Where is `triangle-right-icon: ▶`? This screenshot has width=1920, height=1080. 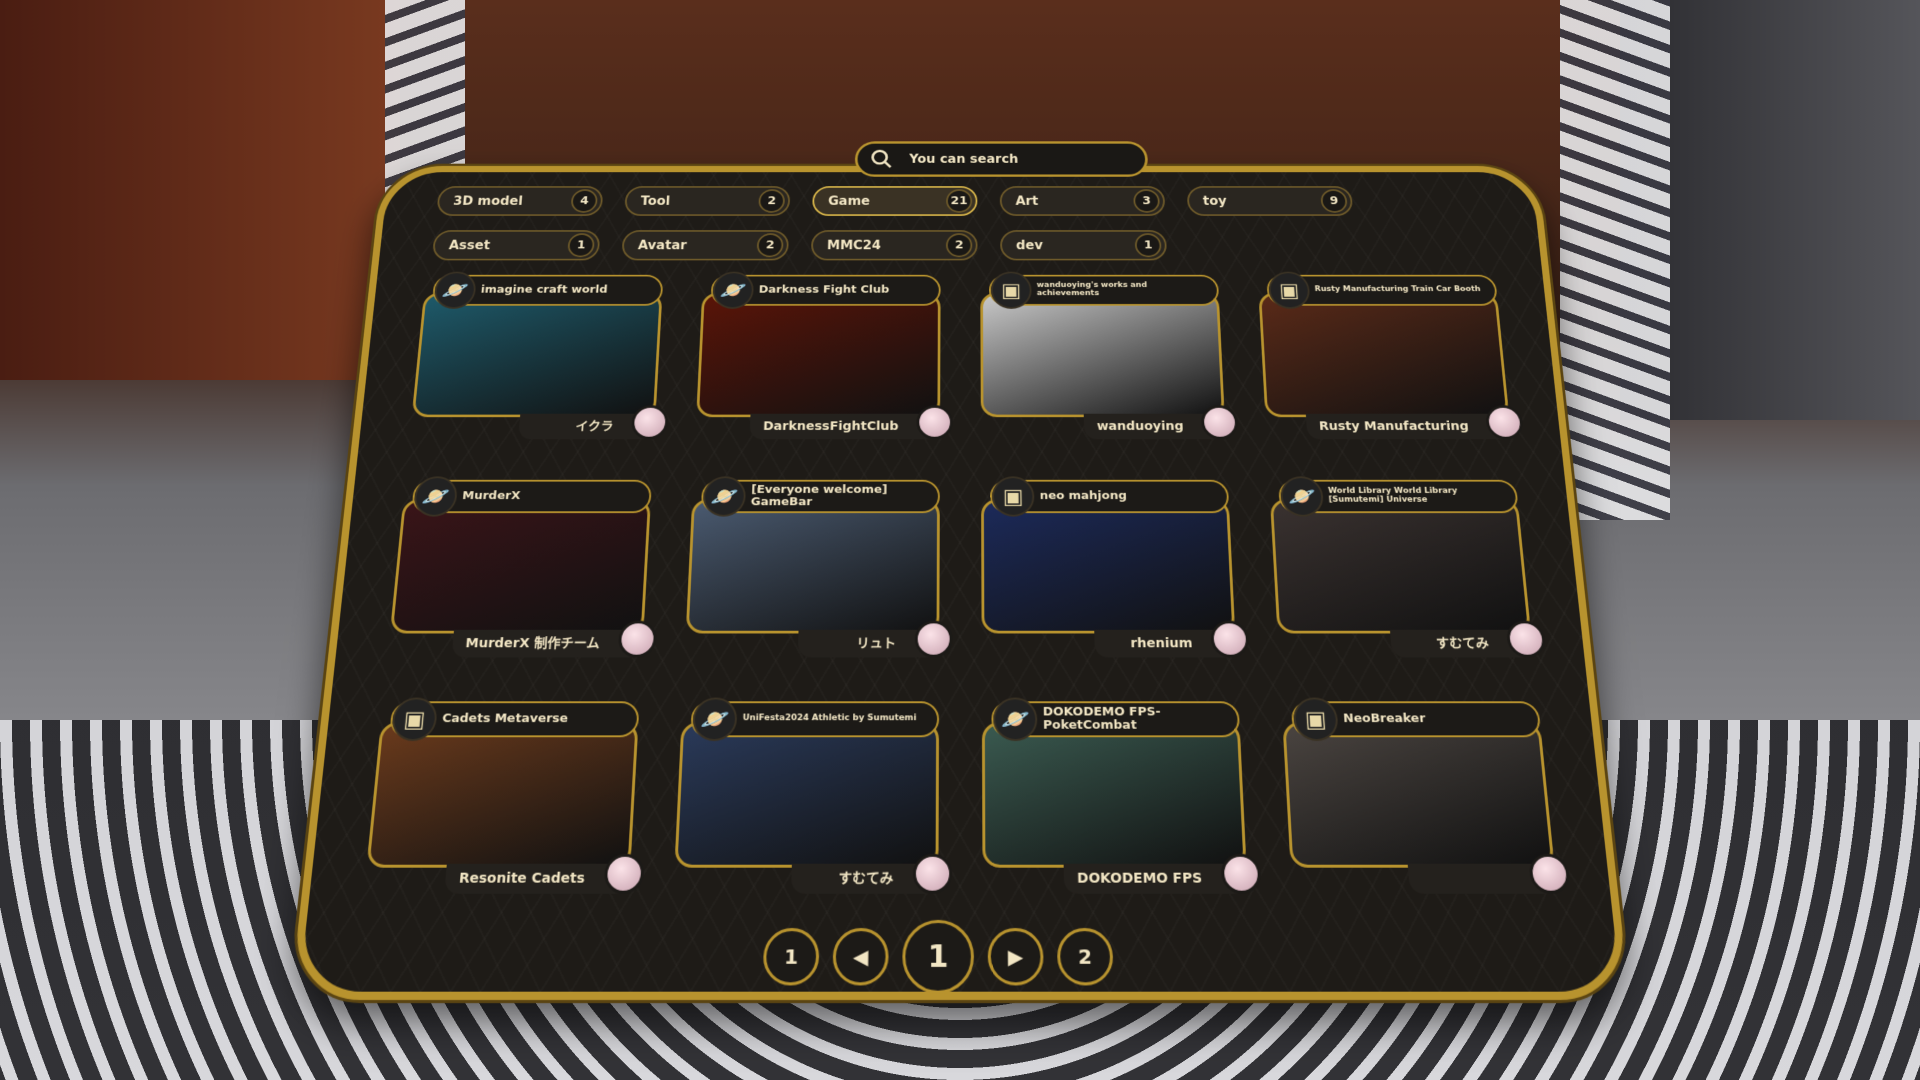
triangle-right-icon: ▶ is located at coordinates (1015, 956).